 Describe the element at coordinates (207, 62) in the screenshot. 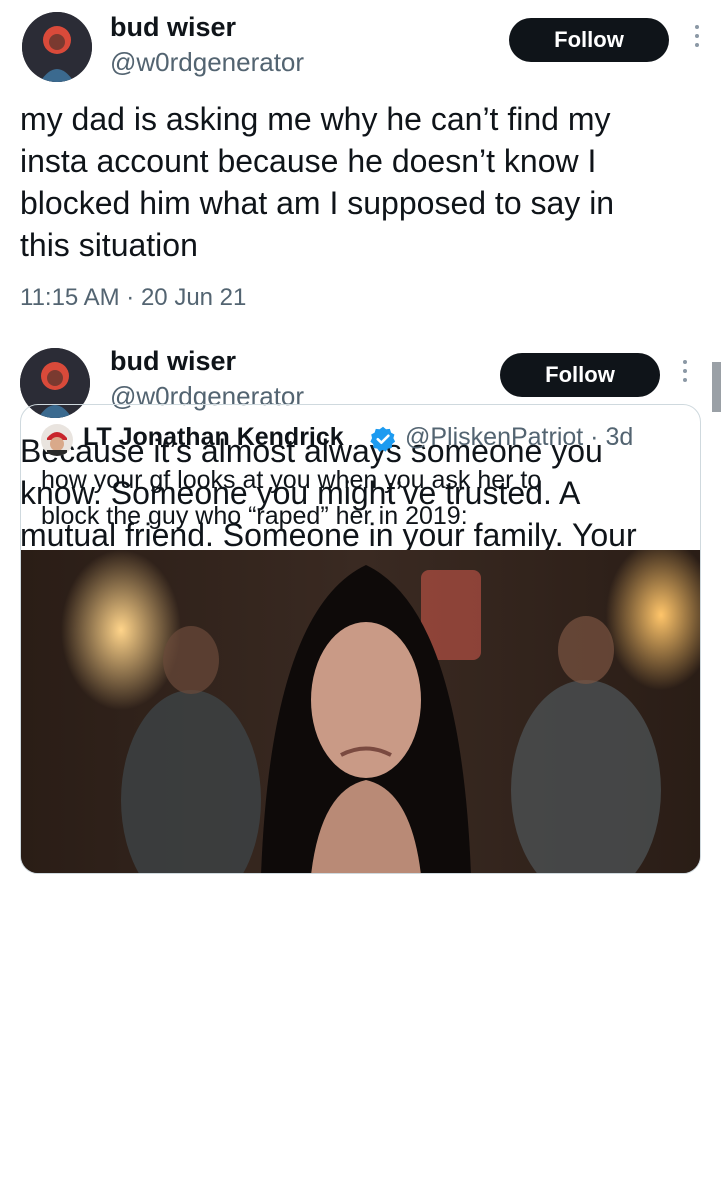

I see `author-handle: @w0rdgenerator` at that location.